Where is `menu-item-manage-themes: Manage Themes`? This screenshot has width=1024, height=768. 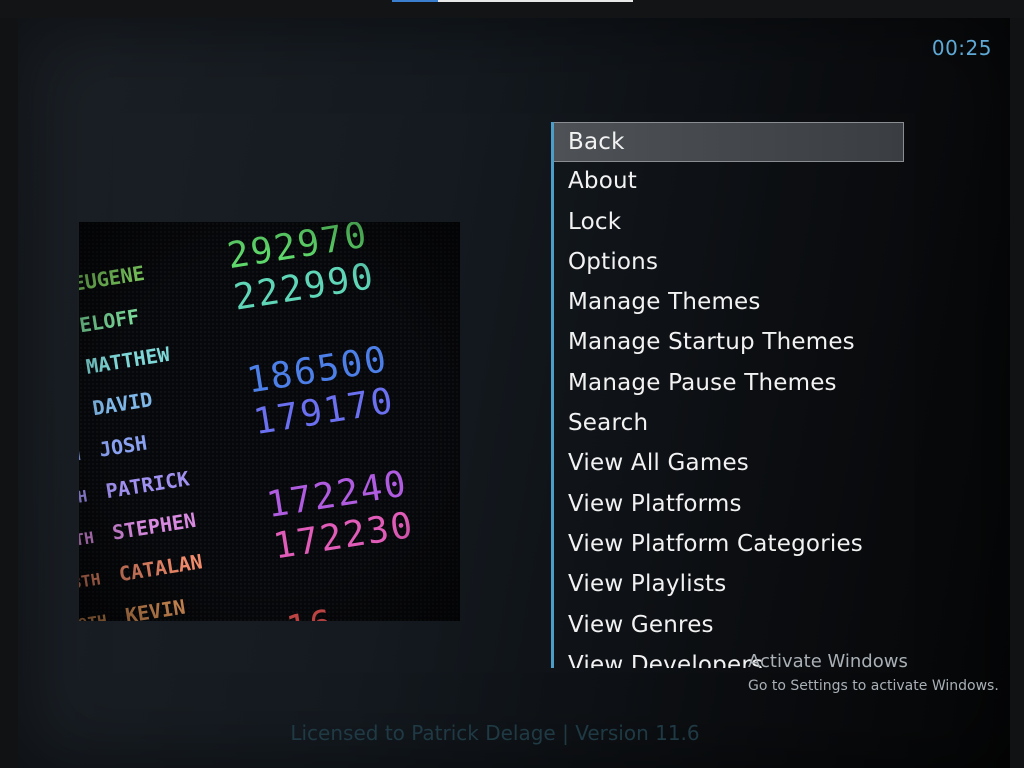 menu-item-manage-themes: Manage Themes is located at coordinates (729, 303).